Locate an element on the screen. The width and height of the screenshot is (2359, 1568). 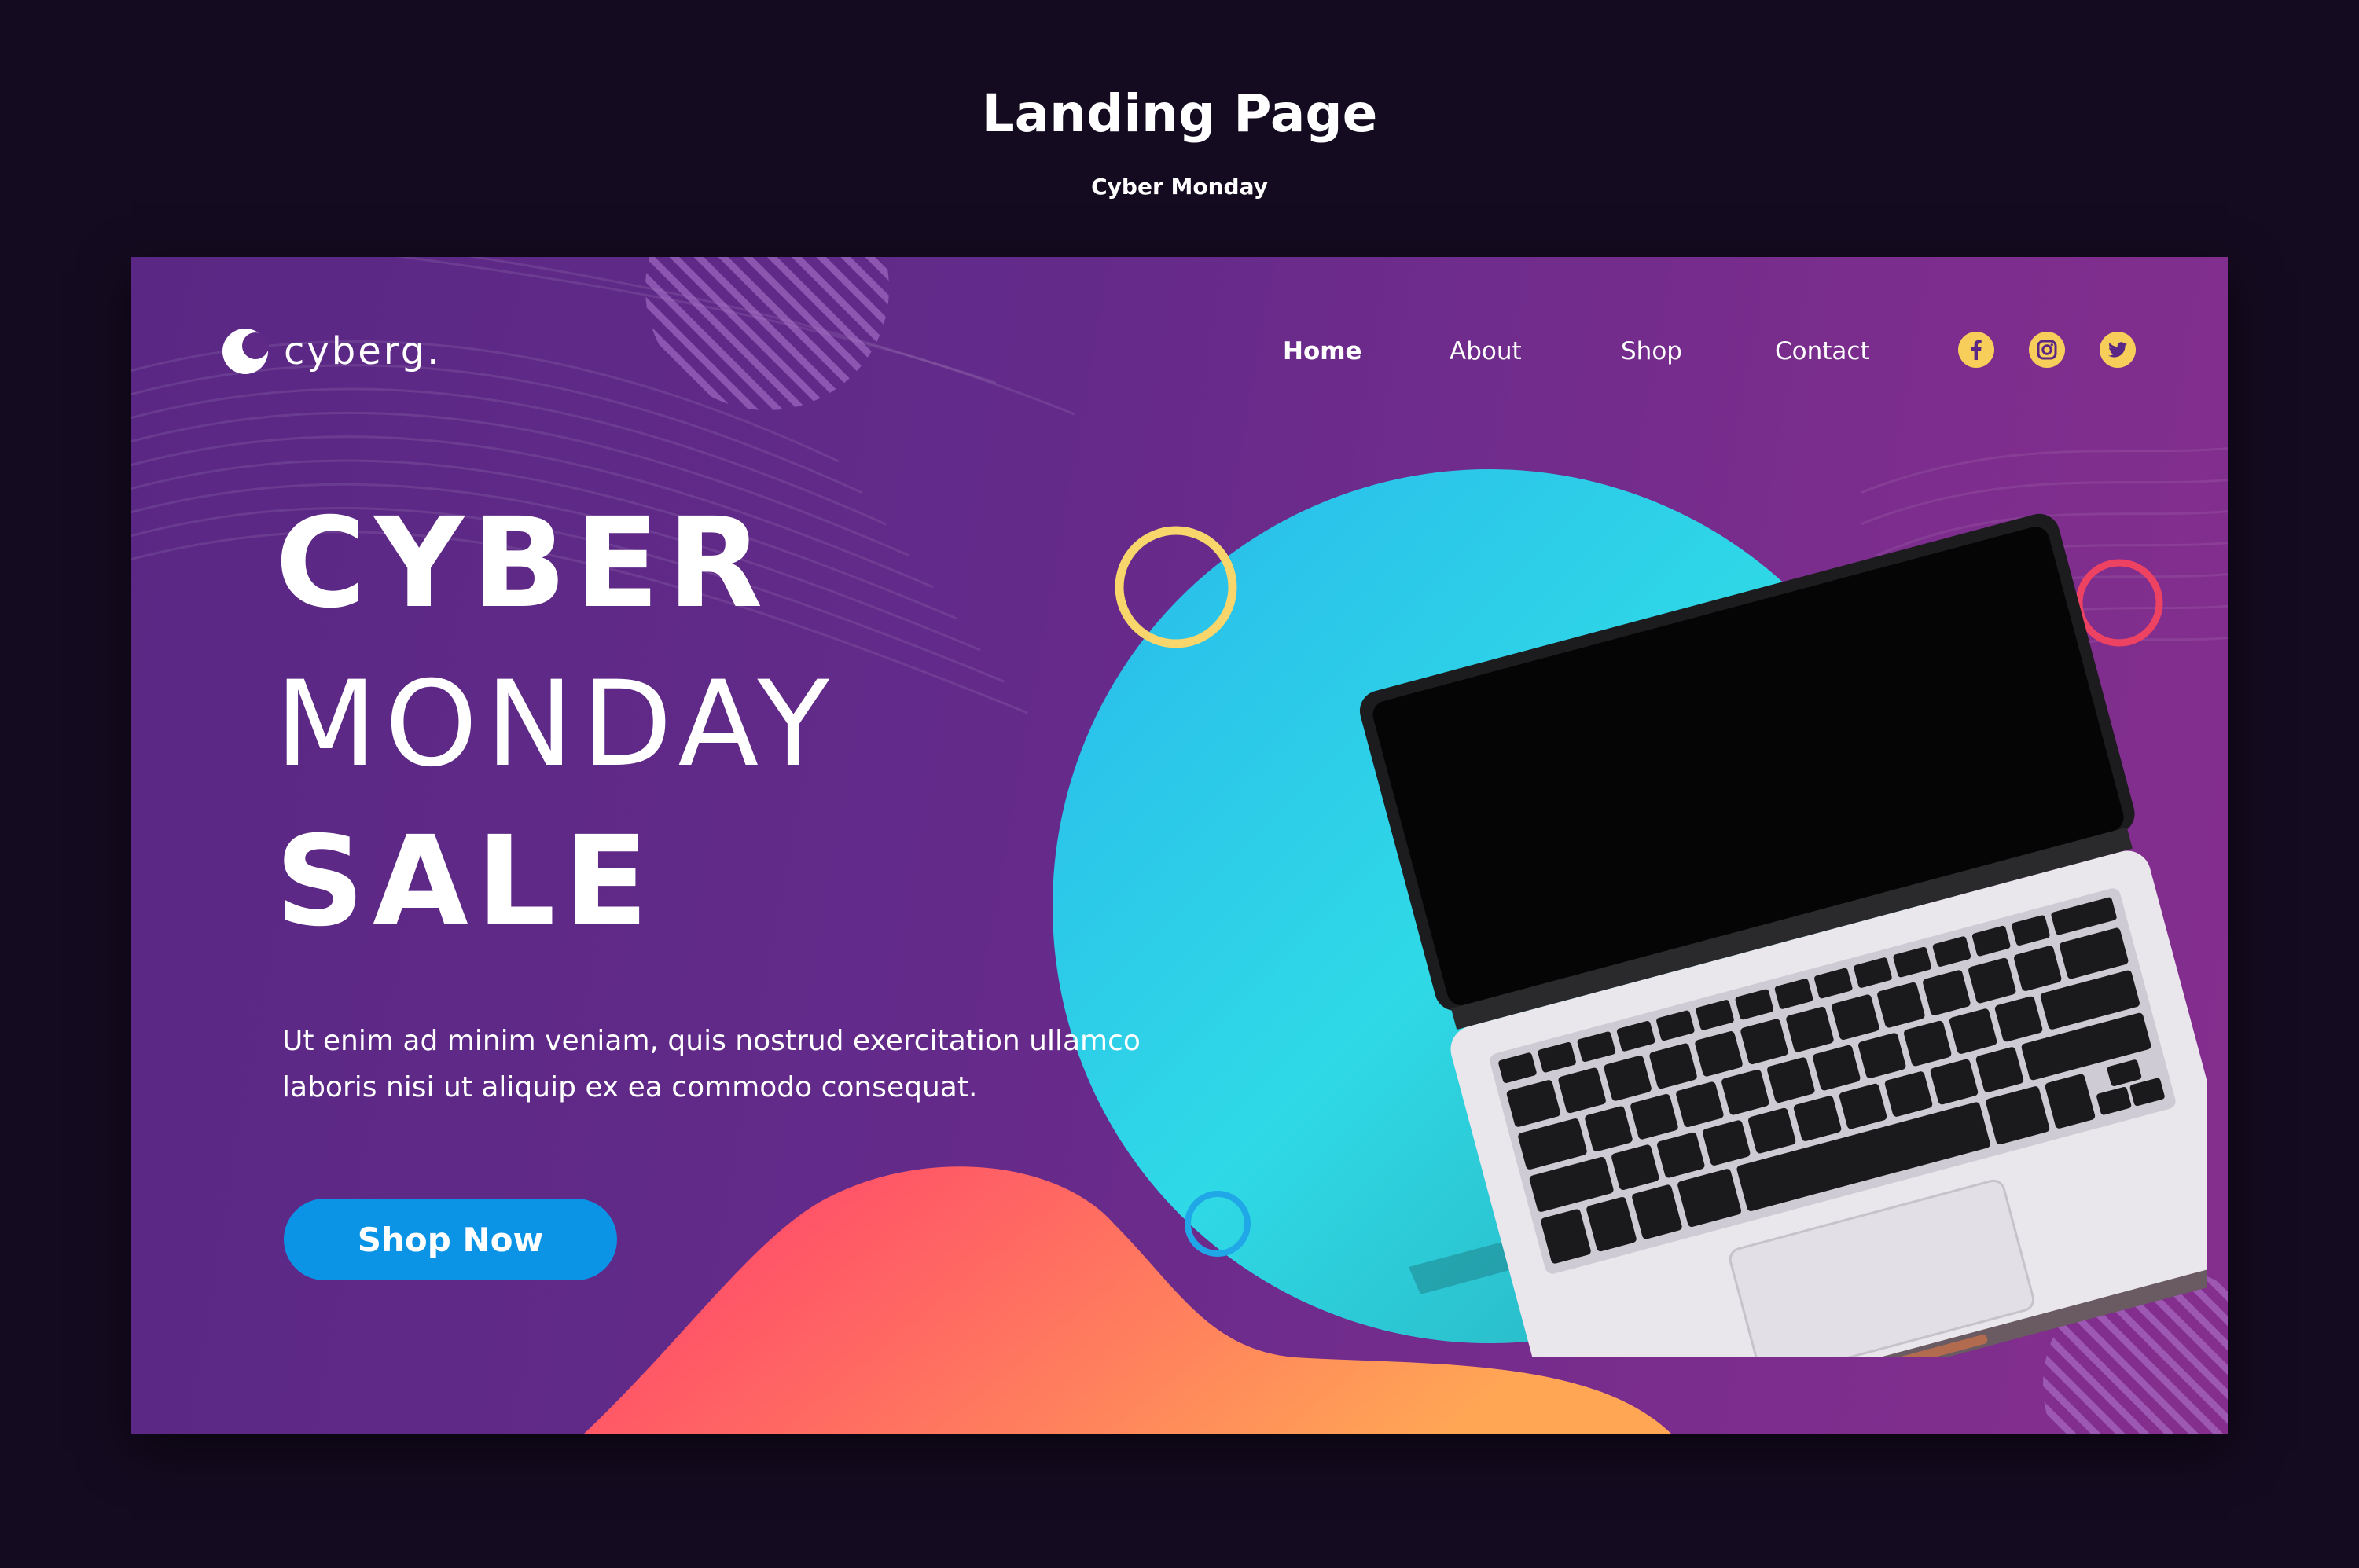
headline-sale: SALE is located at coordinates (466, 882).